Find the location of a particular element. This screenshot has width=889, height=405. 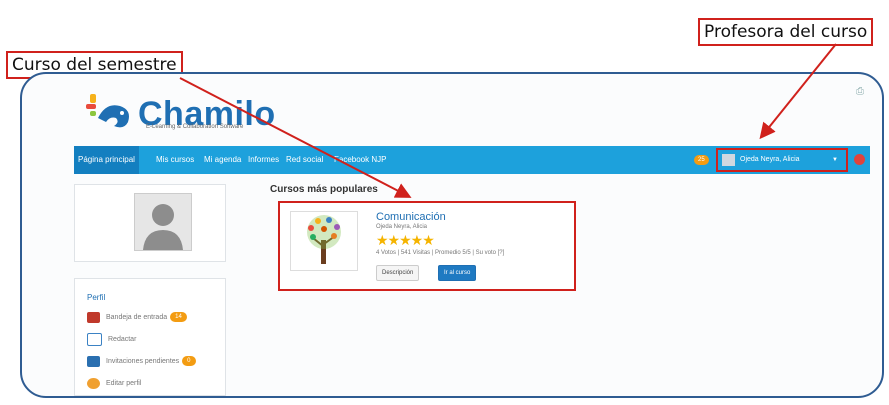

printer-icon: ⎙ is located at coordinates (860, 91).